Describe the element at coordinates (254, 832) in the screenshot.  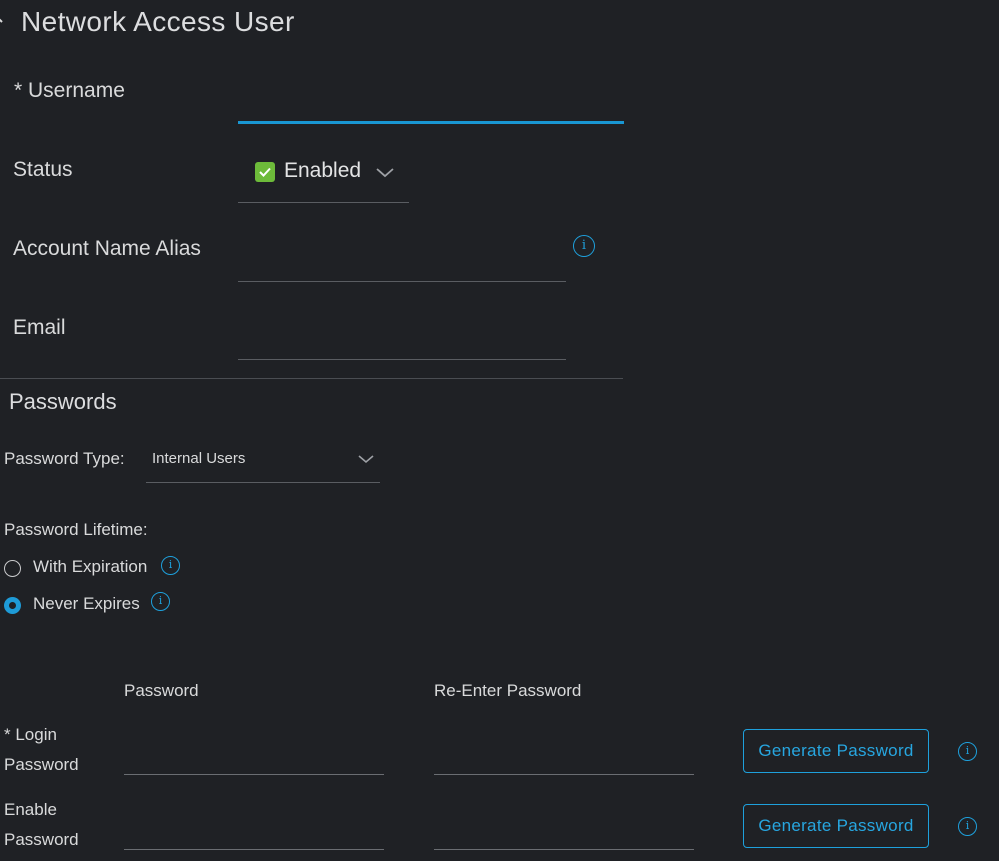
I see `enable-password-input` at that location.